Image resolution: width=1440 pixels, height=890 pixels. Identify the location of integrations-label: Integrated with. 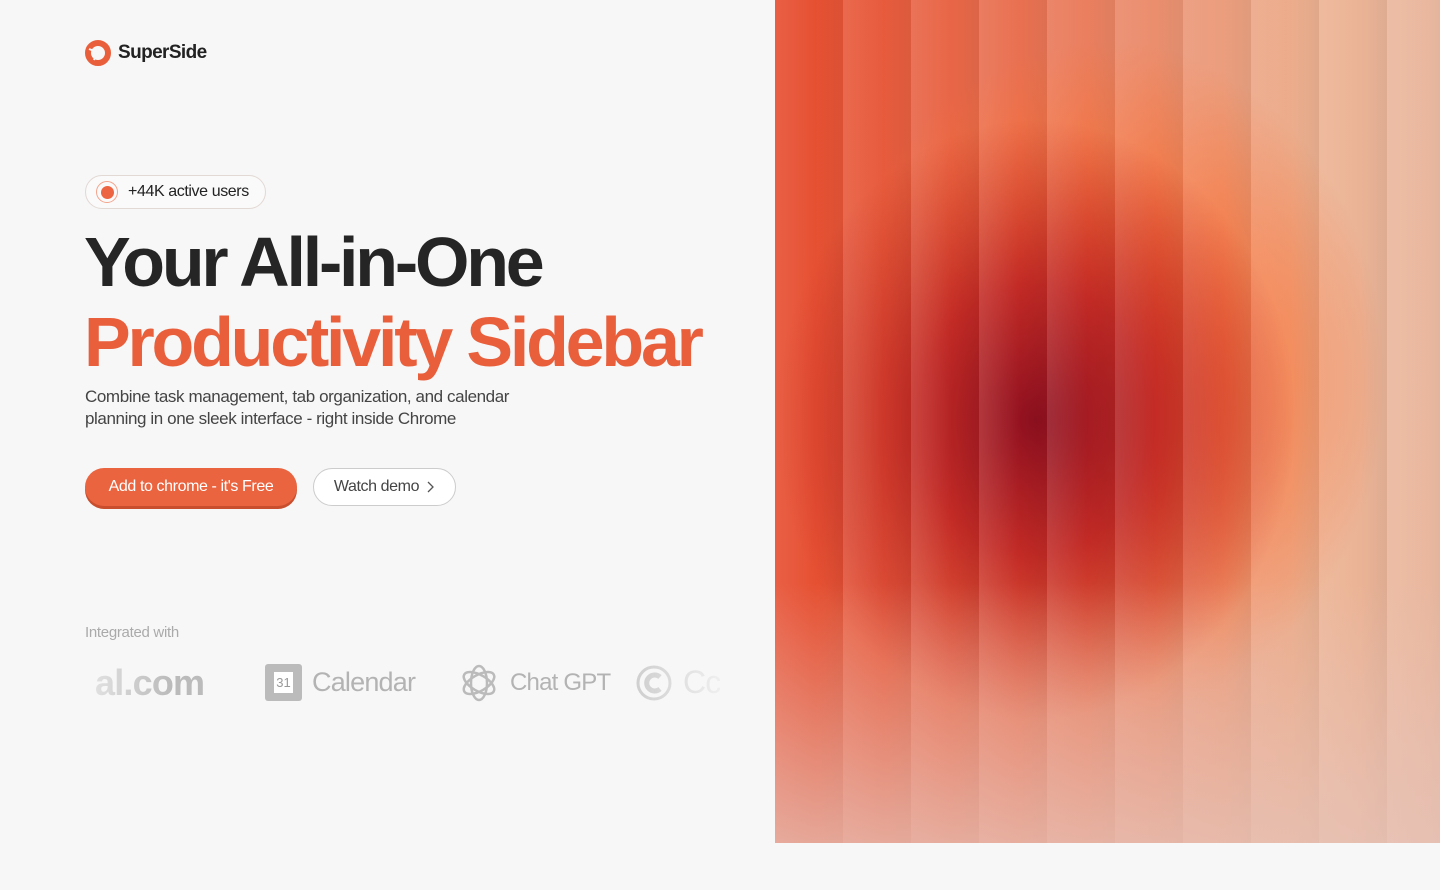
(132, 632).